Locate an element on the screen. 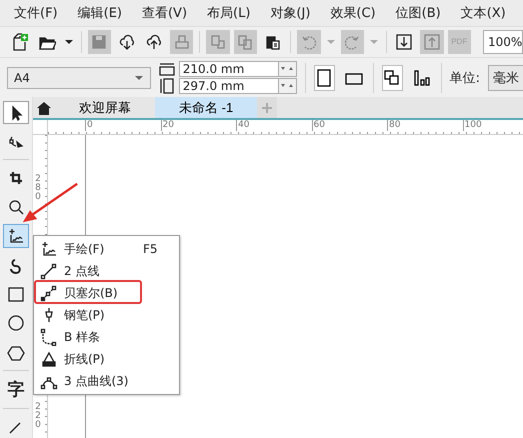  ruler-label: 280 is located at coordinates (38, 188).